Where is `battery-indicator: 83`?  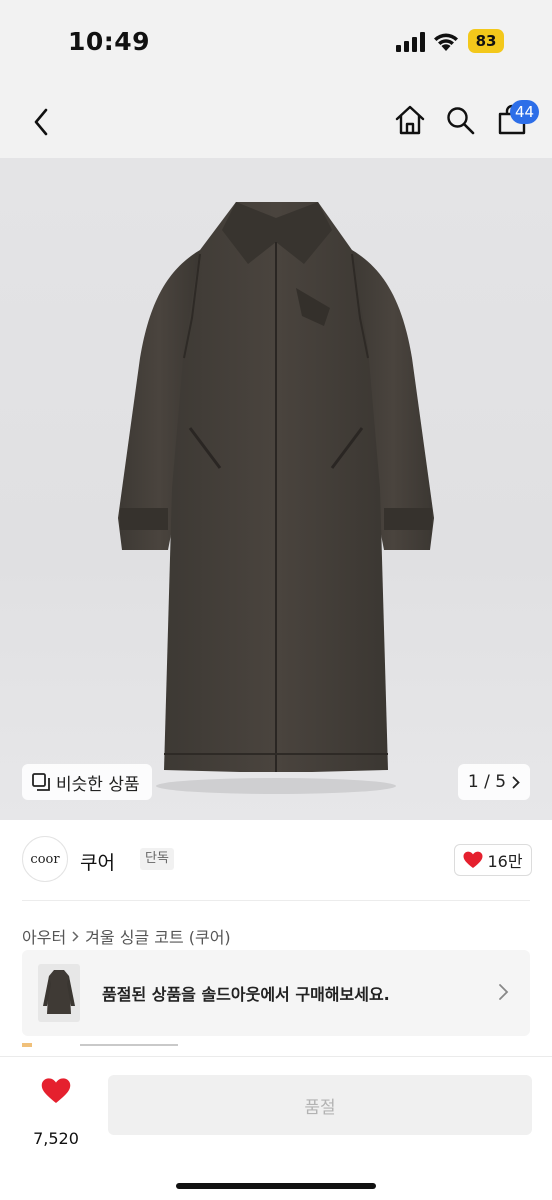 battery-indicator: 83 is located at coordinates (486, 41).